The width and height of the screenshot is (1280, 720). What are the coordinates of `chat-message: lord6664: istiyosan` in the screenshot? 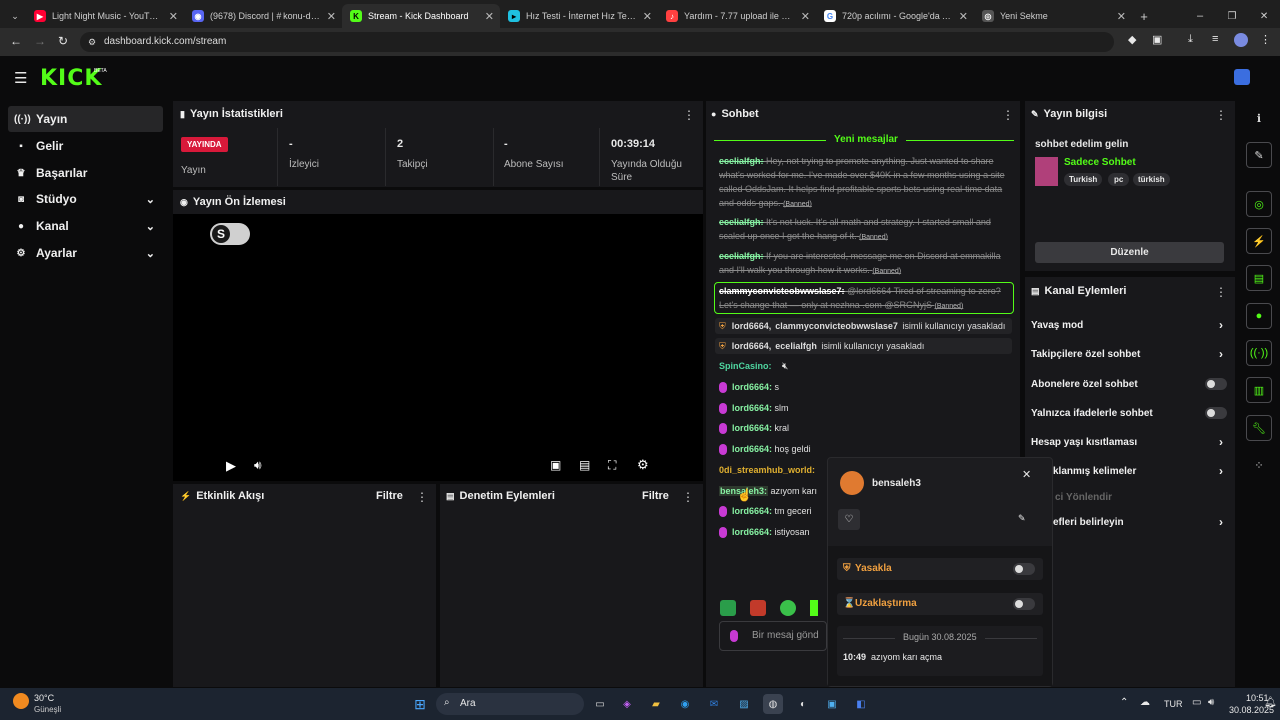 It's located at (764, 532).